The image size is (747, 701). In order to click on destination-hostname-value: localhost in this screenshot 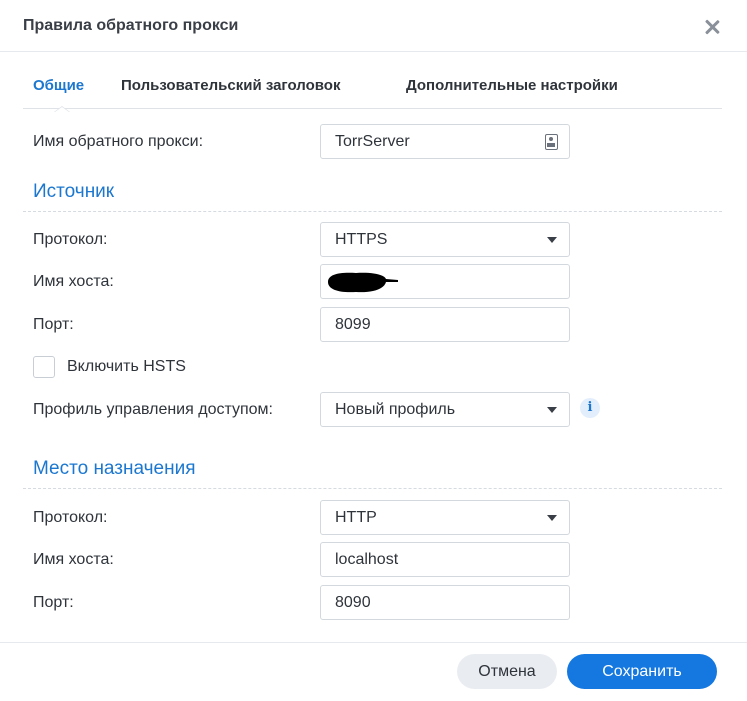, I will do `click(367, 559)`.